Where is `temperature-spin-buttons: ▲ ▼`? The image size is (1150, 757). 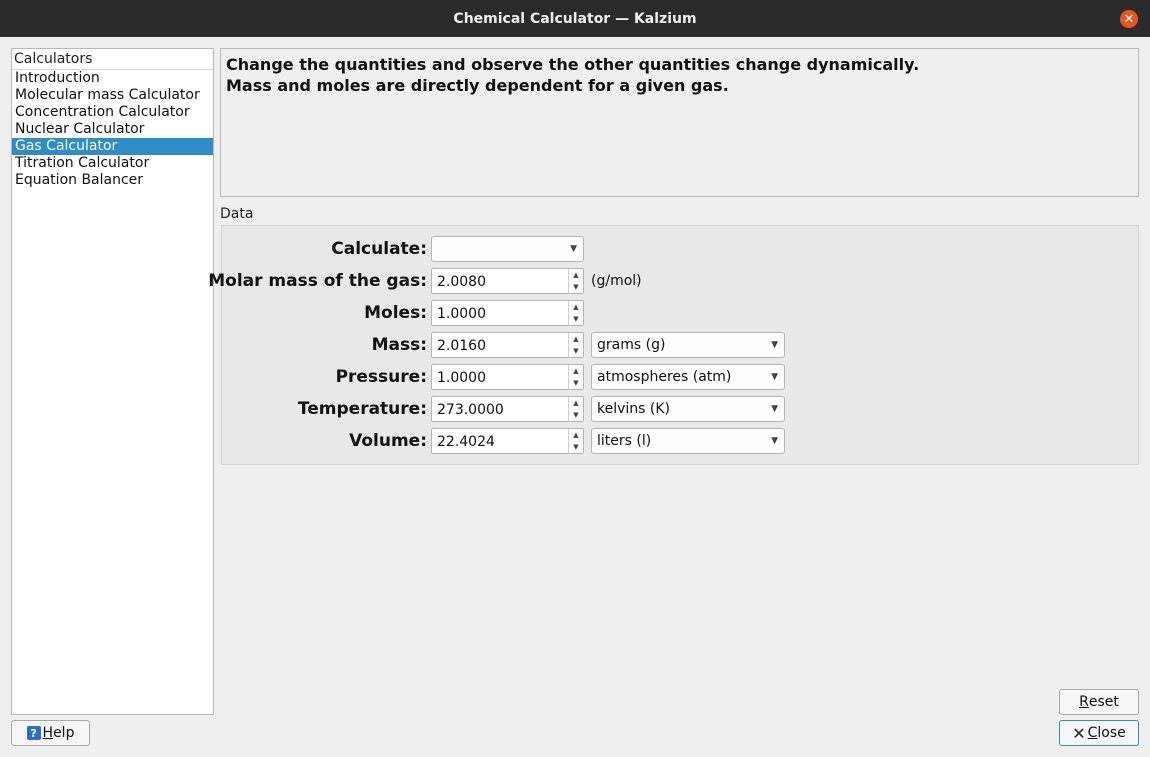 temperature-spin-buttons: ▲ ▼ is located at coordinates (575, 409).